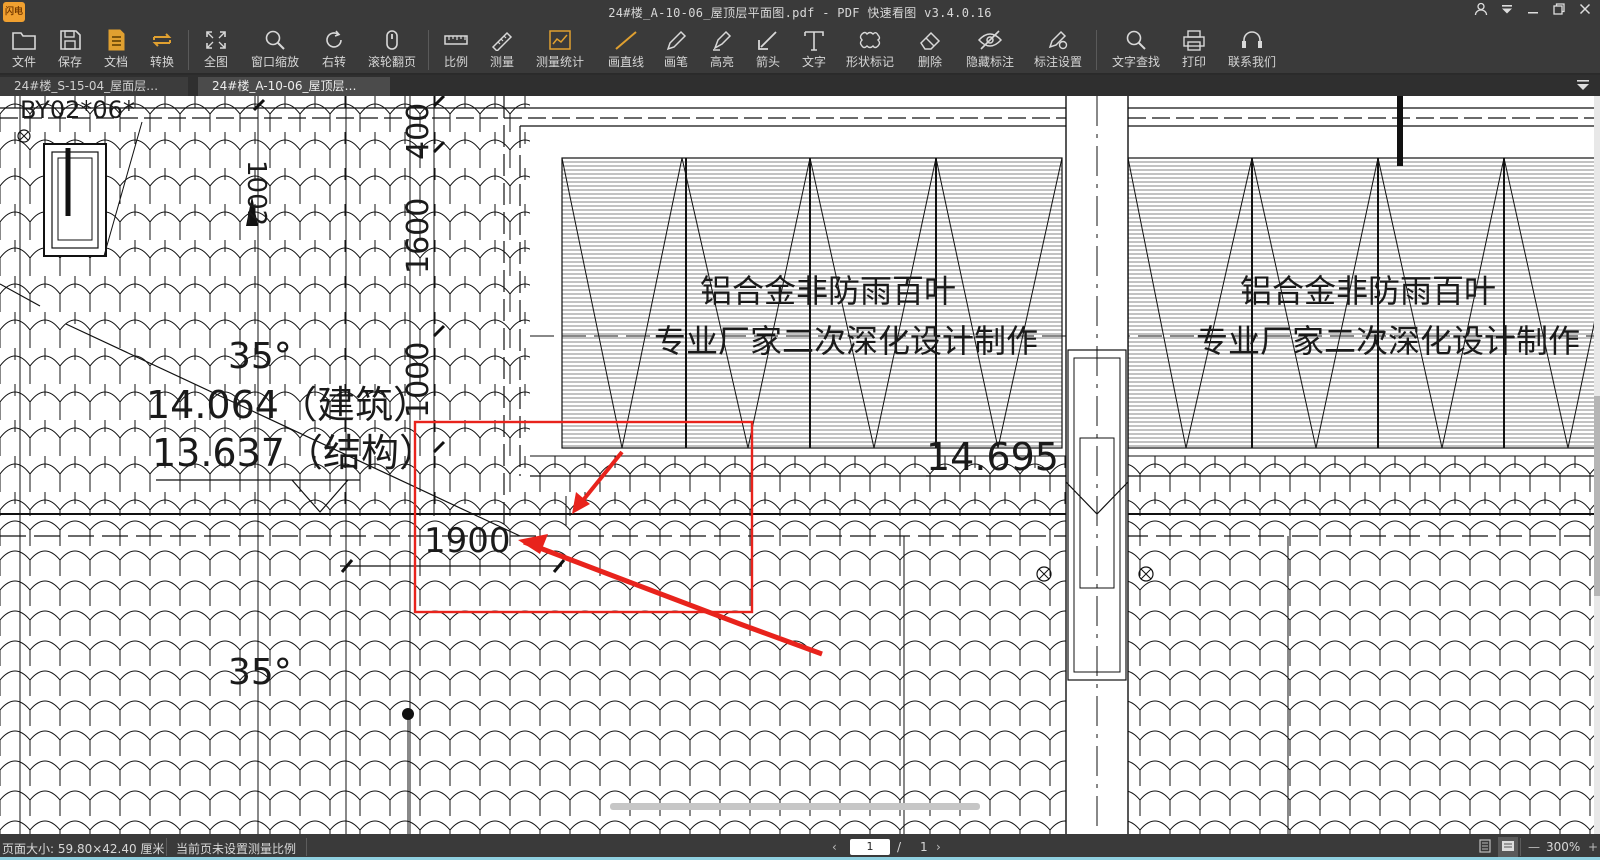 The image size is (1600, 860). Describe the element at coordinates (83, 849) in the screenshot. I see `page-size-text: 页面大小: 59.80×42.40 厘米` at that location.